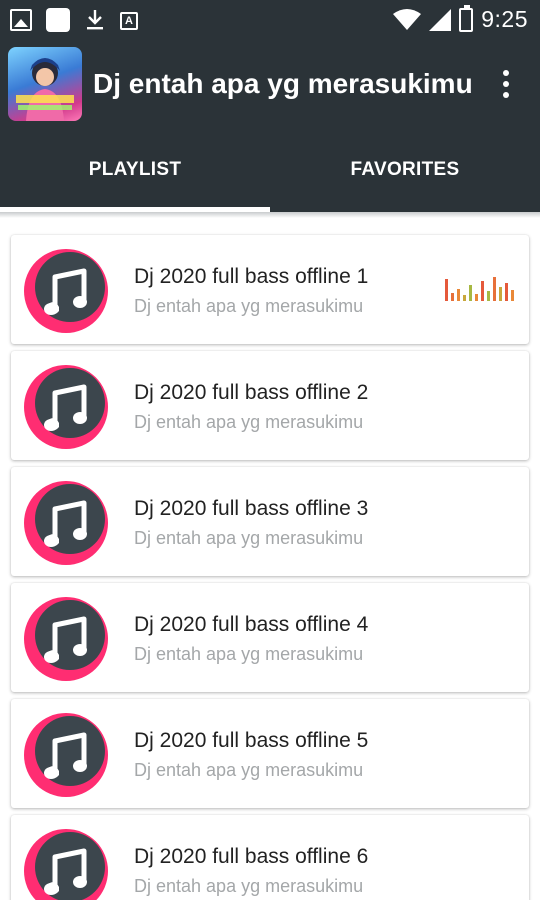 Image resolution: width=540 pixels, height=900 pixels. I want to click on more-vert-icon, so click(506, 84).